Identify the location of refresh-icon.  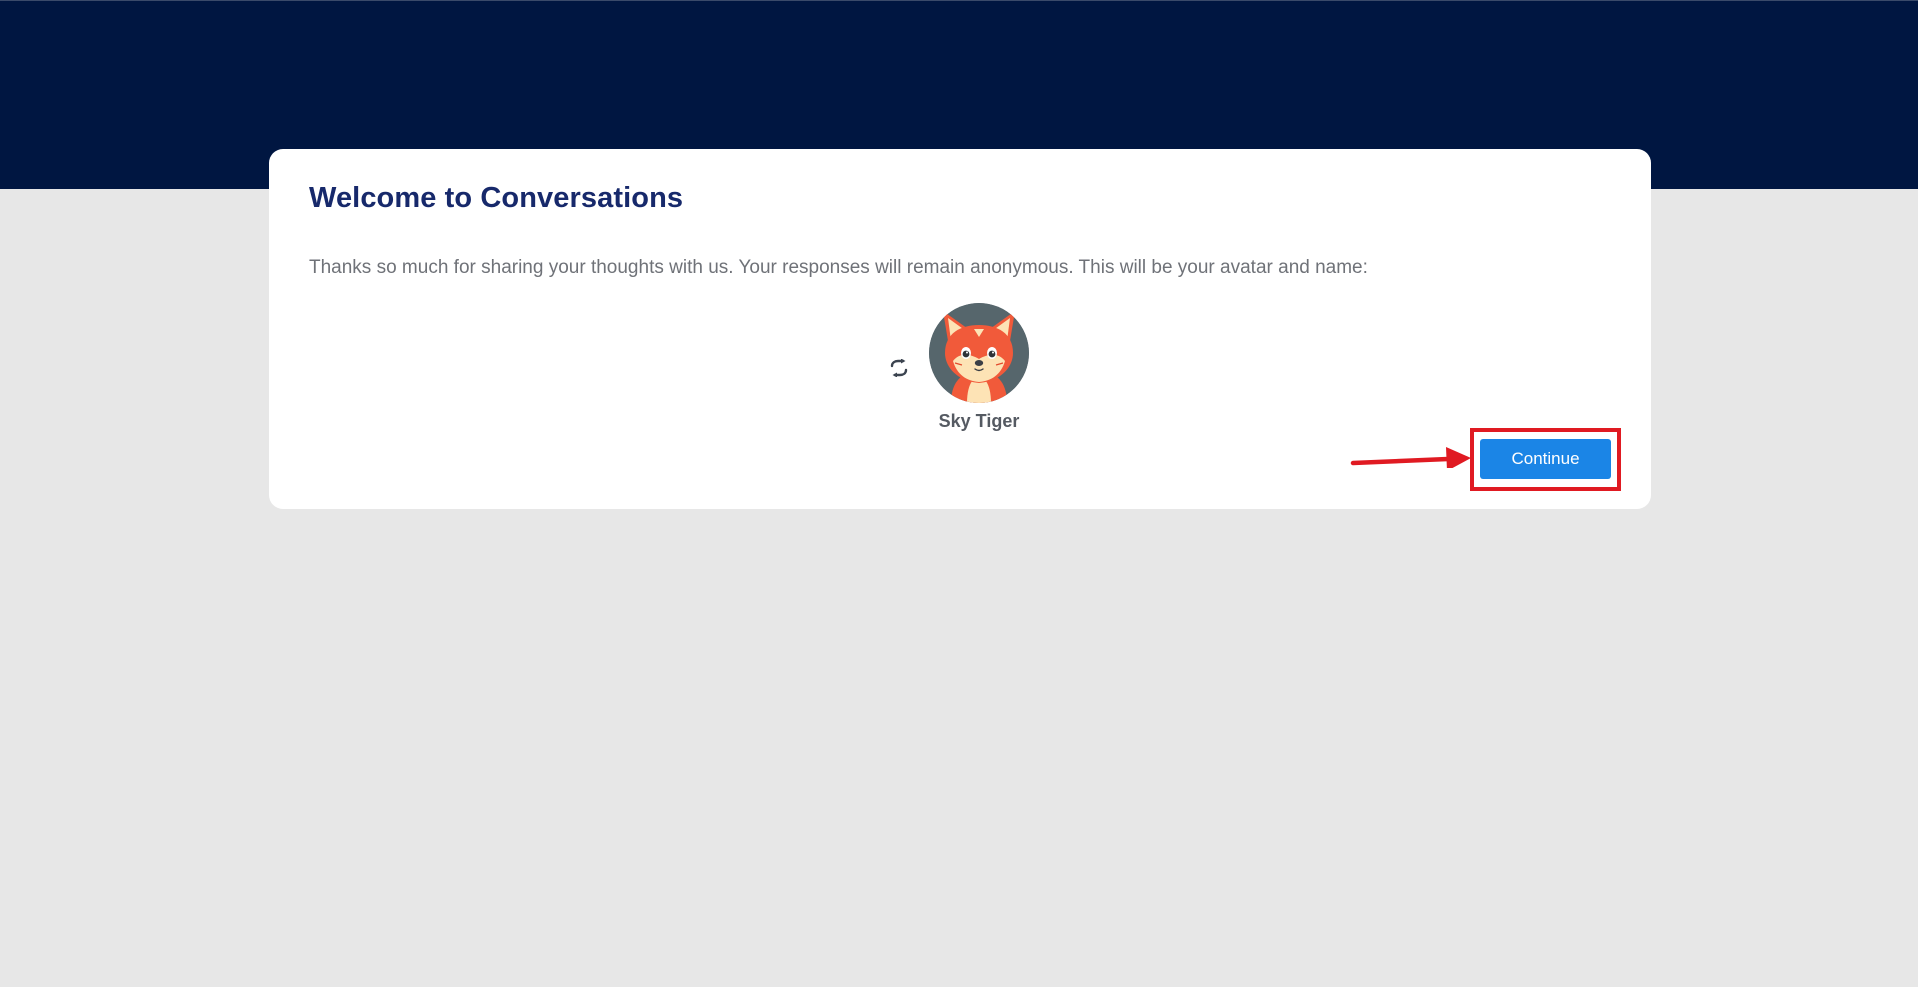
(899, 368).